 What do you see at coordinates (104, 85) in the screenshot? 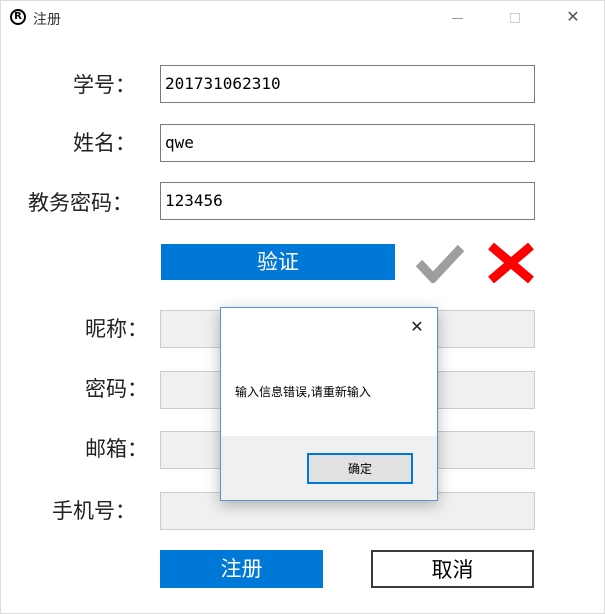
I see `student-id-label: 学号：` at bounding box center [104, 85].